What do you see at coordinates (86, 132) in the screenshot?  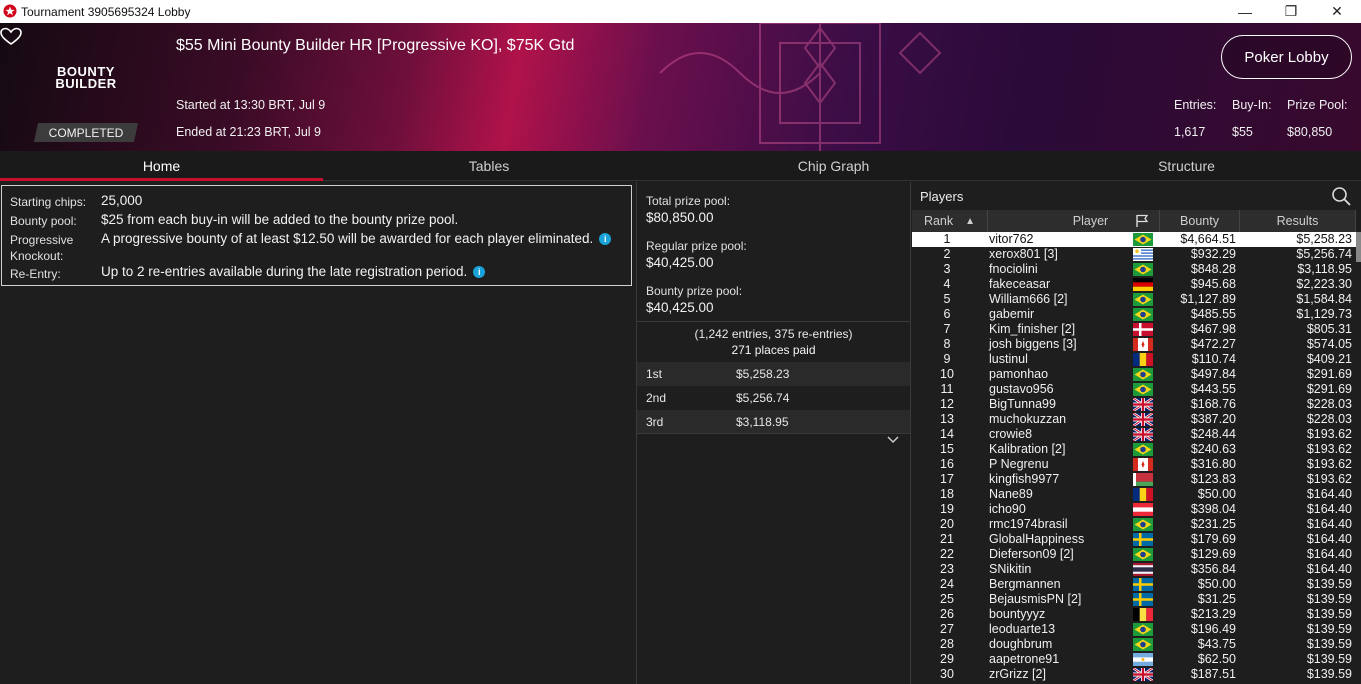 I see `status-badge: COMPLETED` at bounding box center [86, 132].